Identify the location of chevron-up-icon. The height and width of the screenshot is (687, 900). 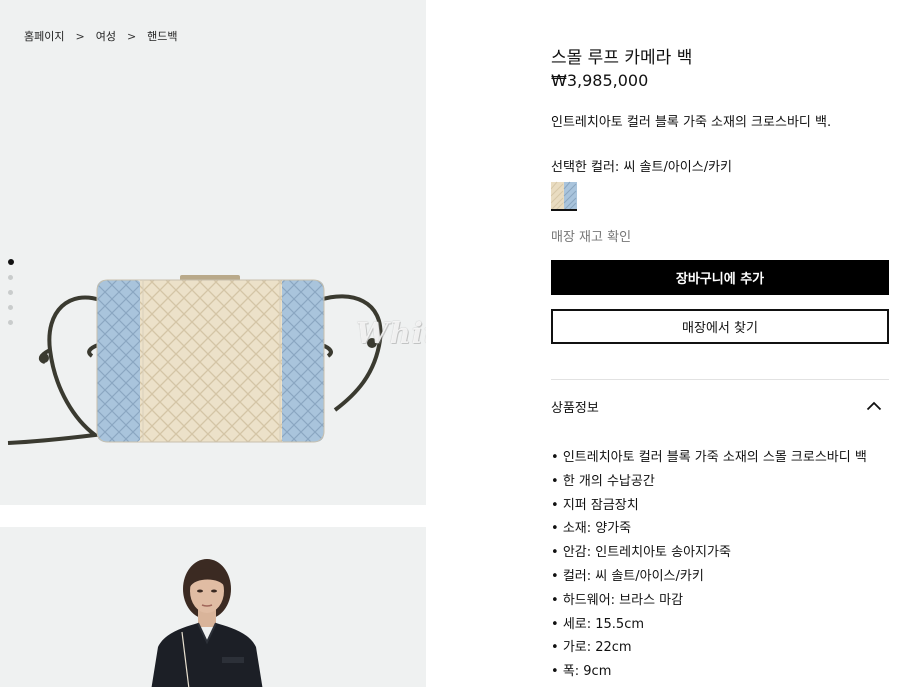
(874, 406).